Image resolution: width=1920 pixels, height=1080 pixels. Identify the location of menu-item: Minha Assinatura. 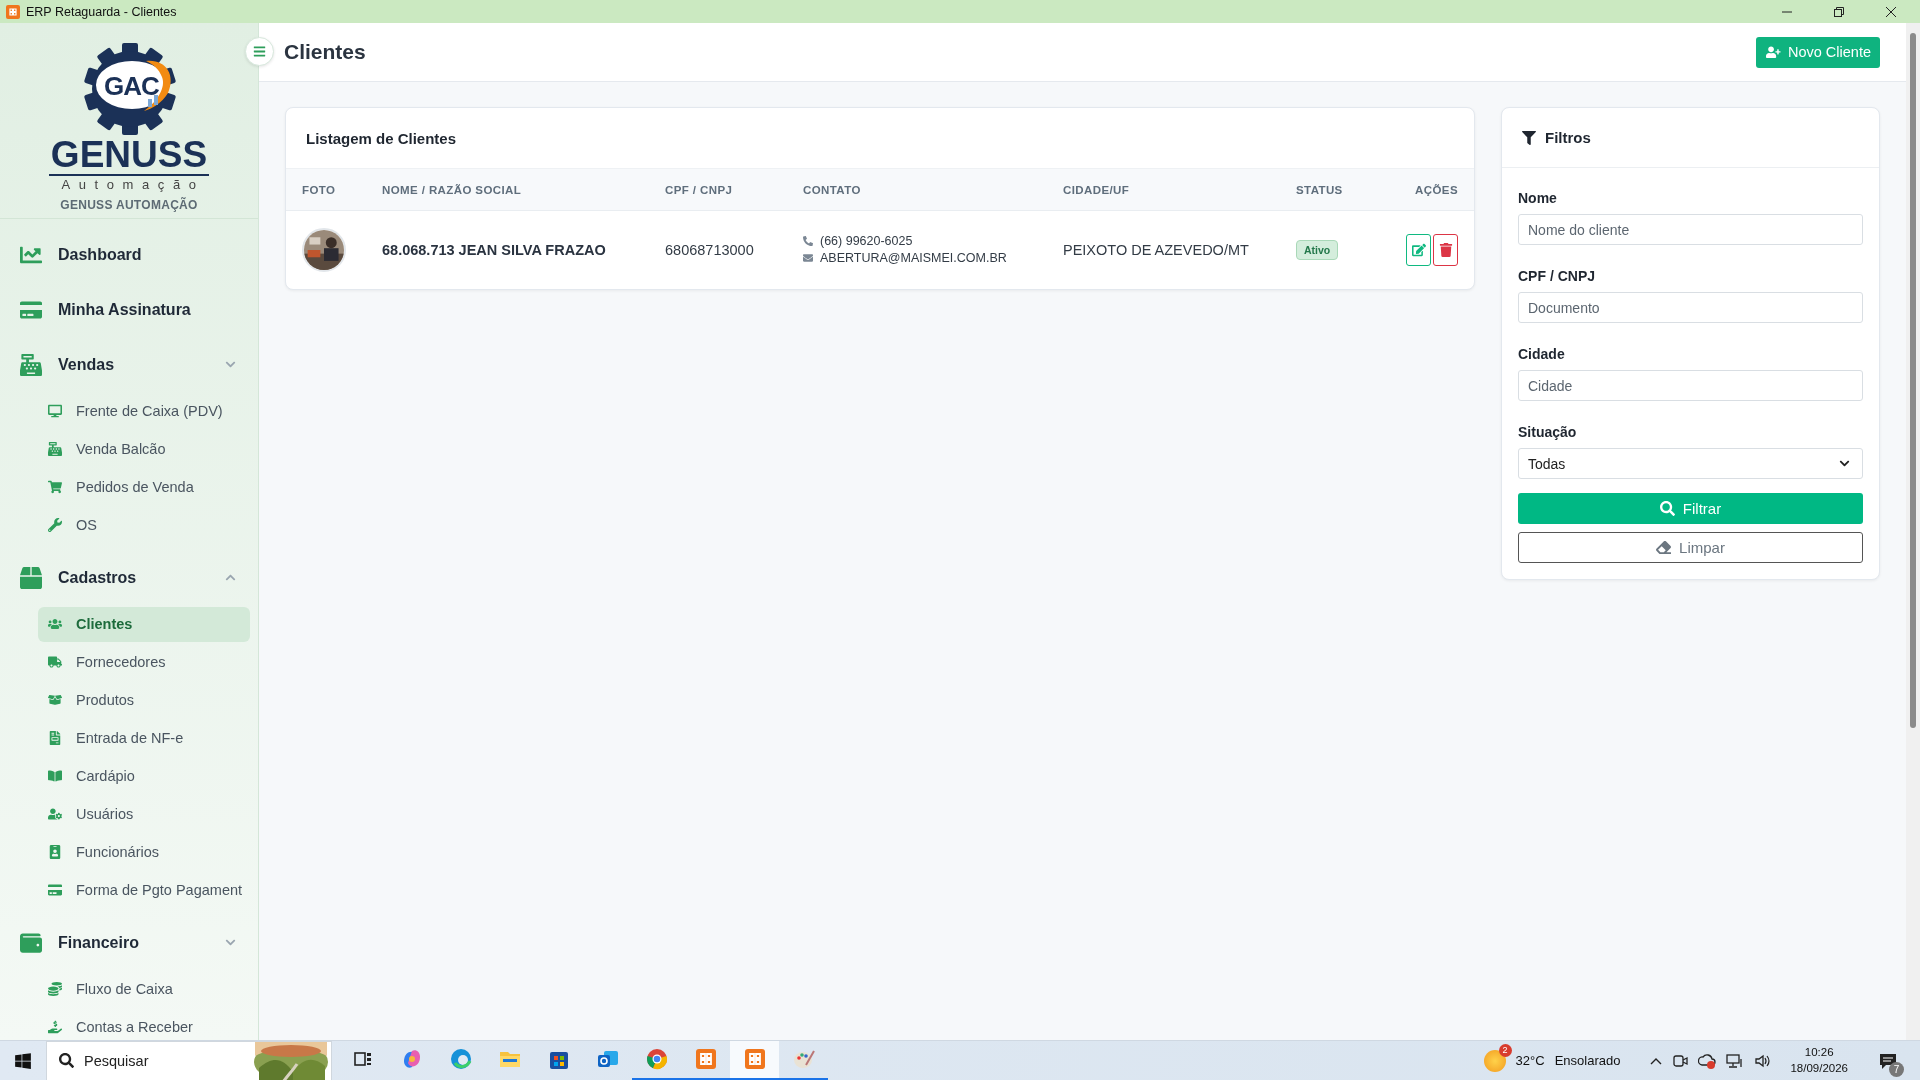
(135, 309).